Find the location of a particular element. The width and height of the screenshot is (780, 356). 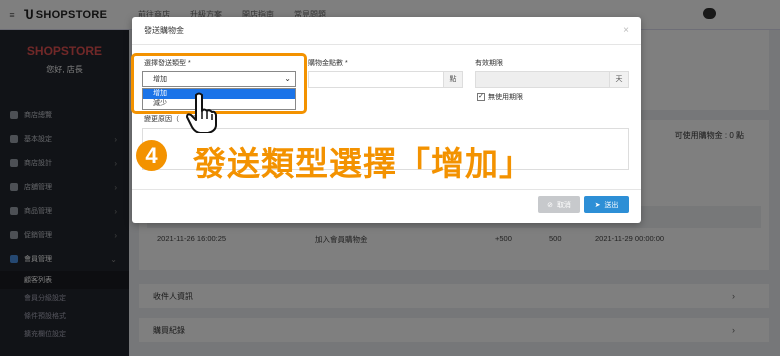

cancel-button: ⊘ 取消 is located at coordinates (559, 204).